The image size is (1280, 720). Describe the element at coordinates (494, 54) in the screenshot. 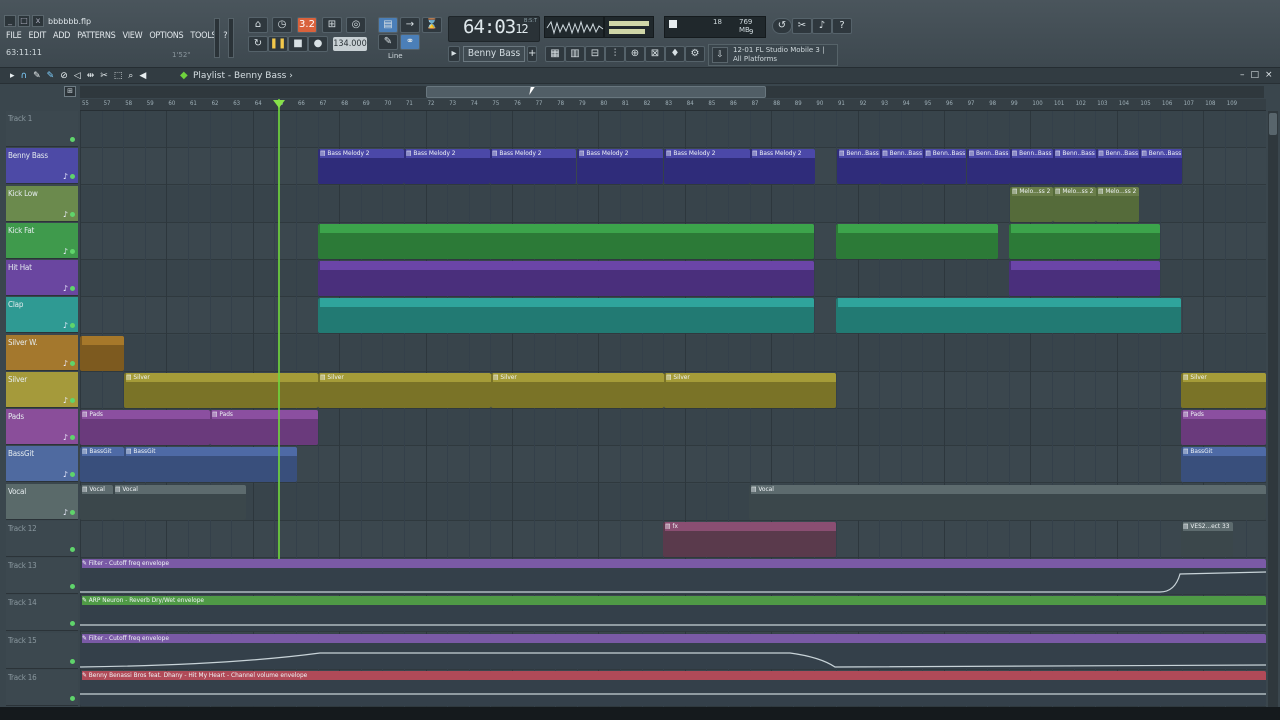

I see `pattern-selector: Benny Bass` at that location.